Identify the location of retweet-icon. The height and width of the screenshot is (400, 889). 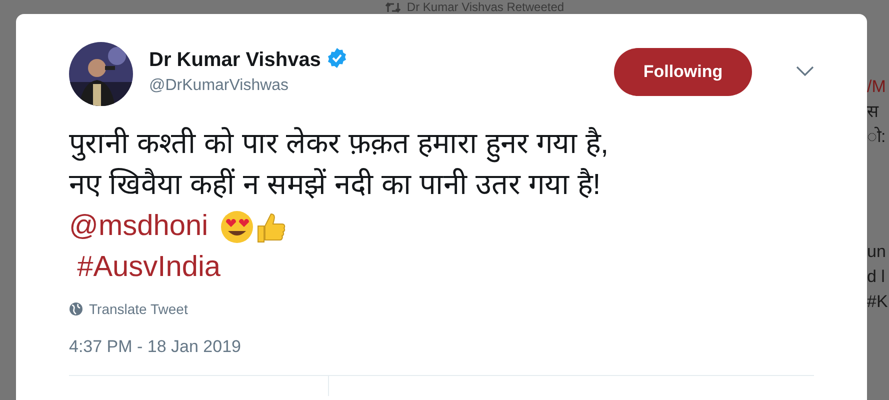
(392, 7).